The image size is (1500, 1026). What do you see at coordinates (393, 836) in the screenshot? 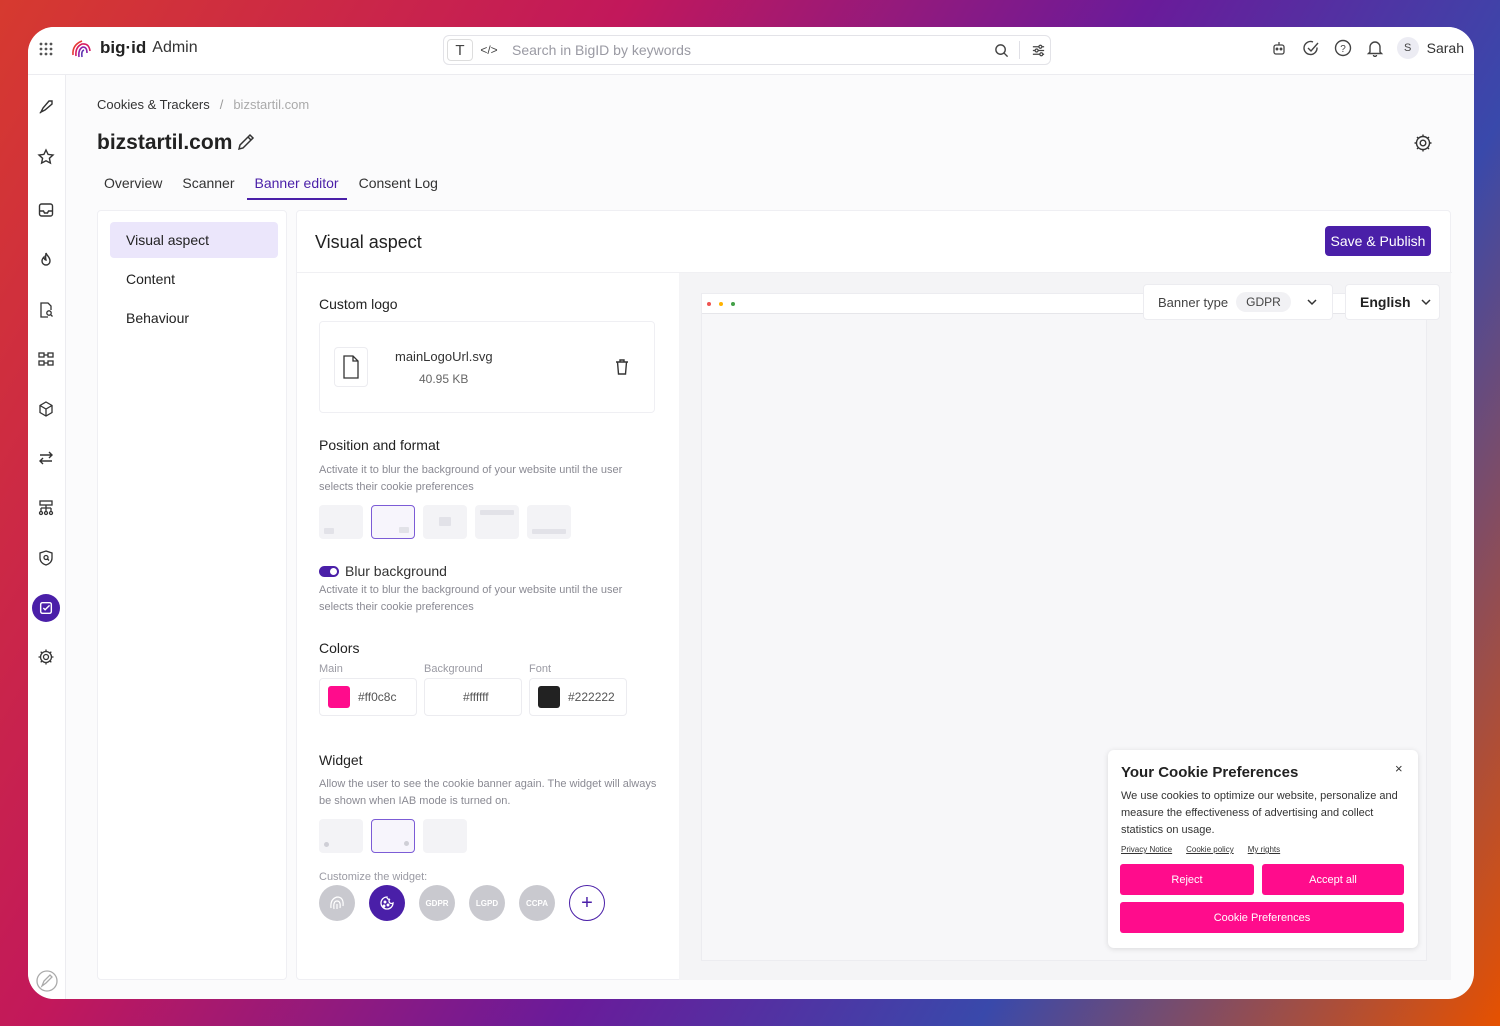
I see `widget-option-right` at bounding box center [393, 836].